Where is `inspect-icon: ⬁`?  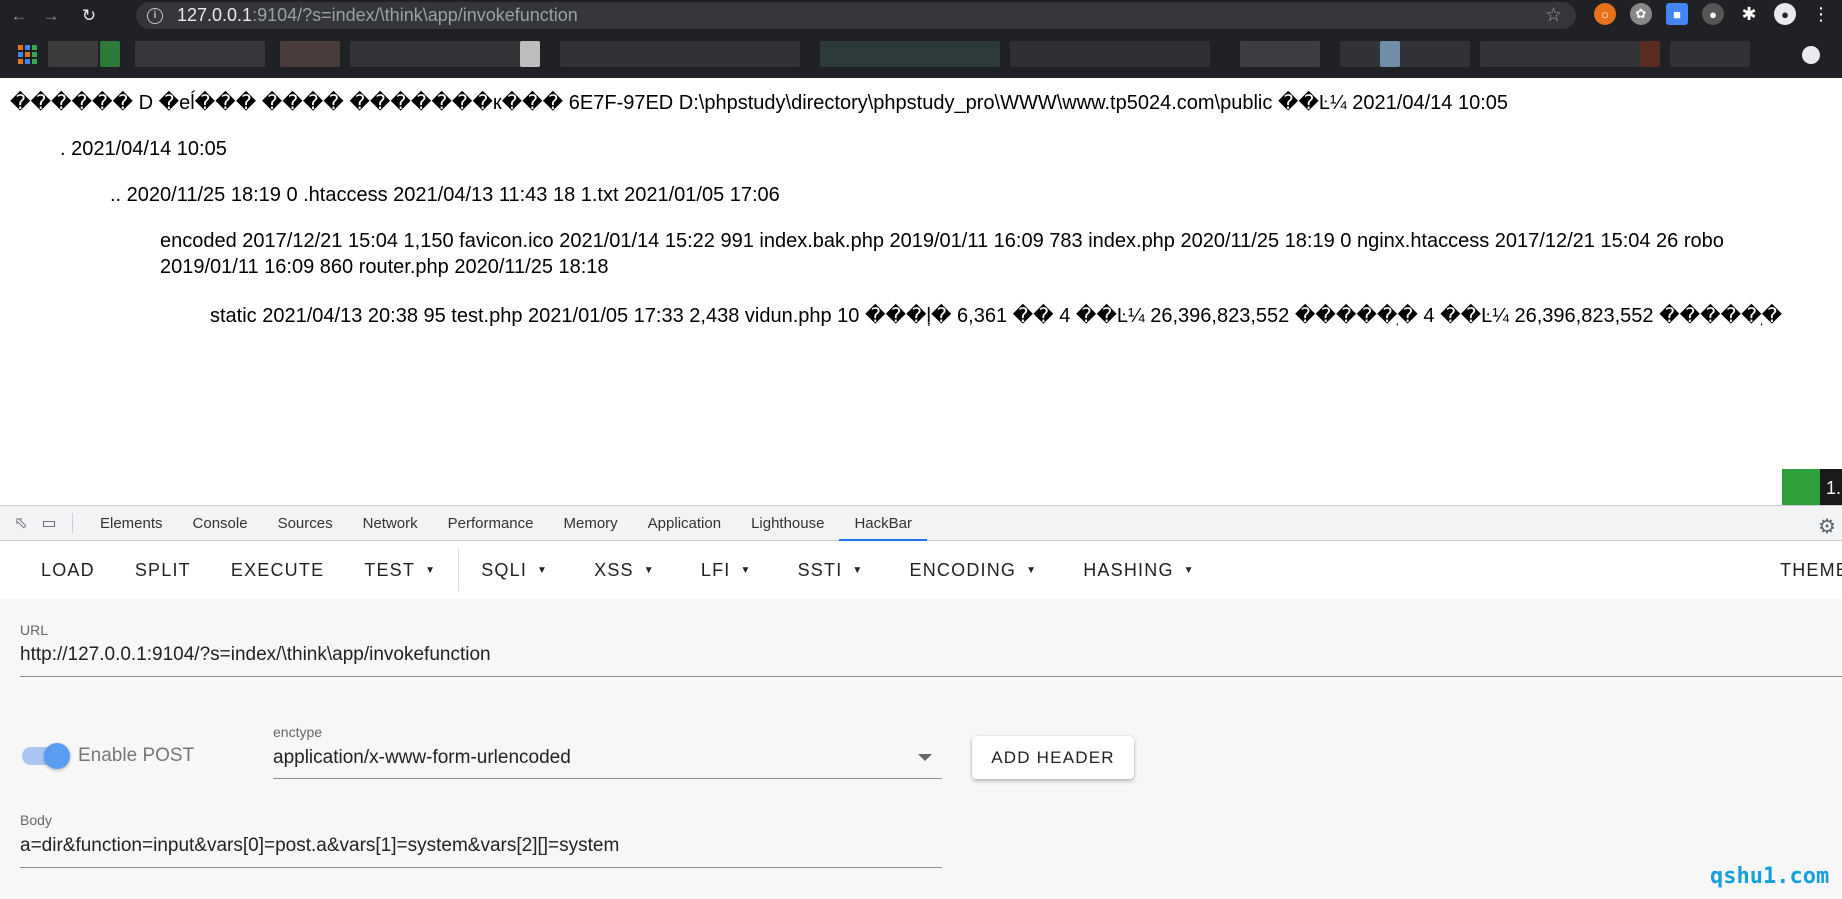
inspect-icon: ⬁ is located at coordinates (21, 523).